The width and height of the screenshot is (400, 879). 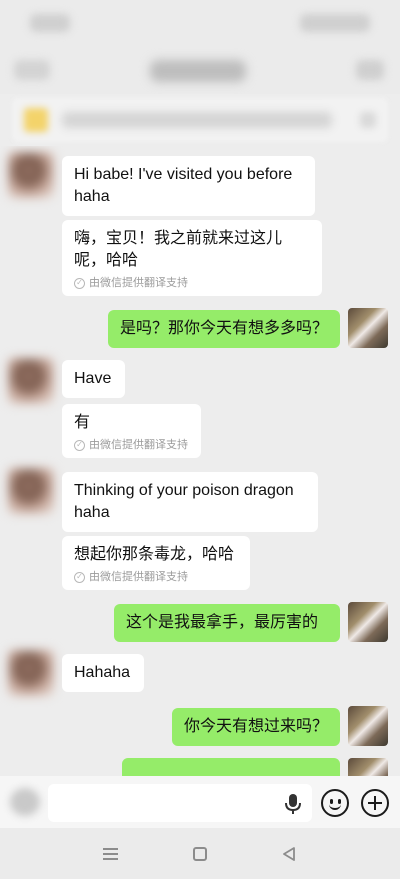 I want to click on system-nav-bar, so click(x=200, y=853).